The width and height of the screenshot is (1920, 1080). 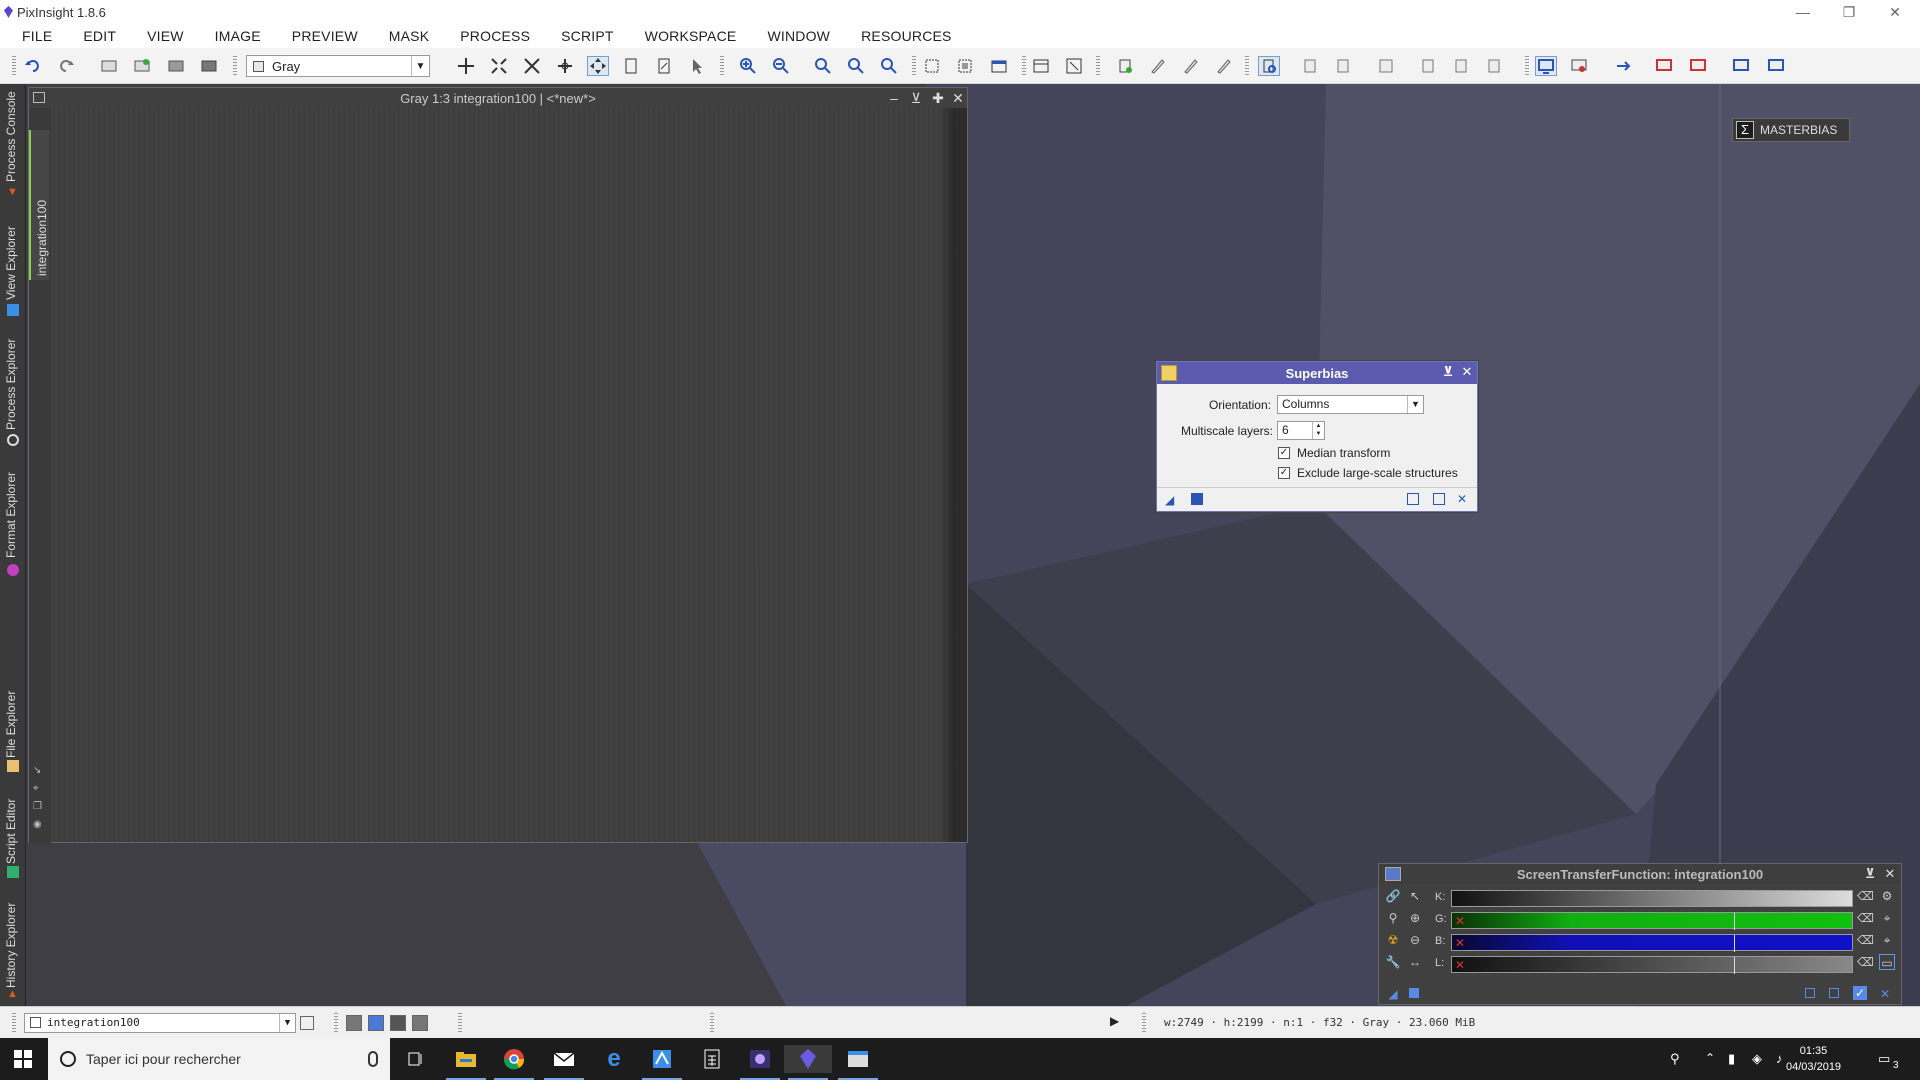 I want to click on pan-icon, so click(x=466, y=66).